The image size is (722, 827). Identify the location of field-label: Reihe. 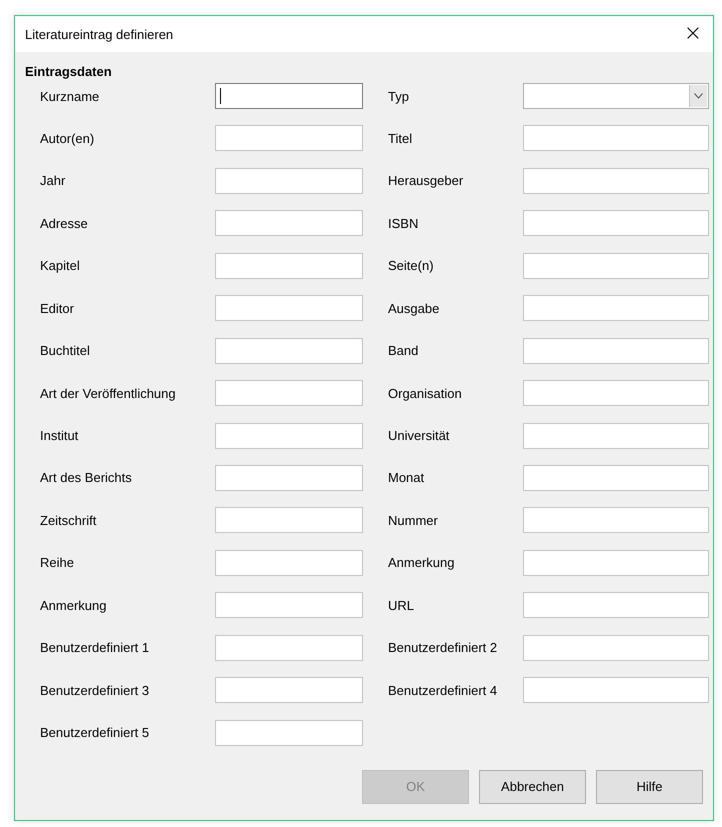
(57, 562).